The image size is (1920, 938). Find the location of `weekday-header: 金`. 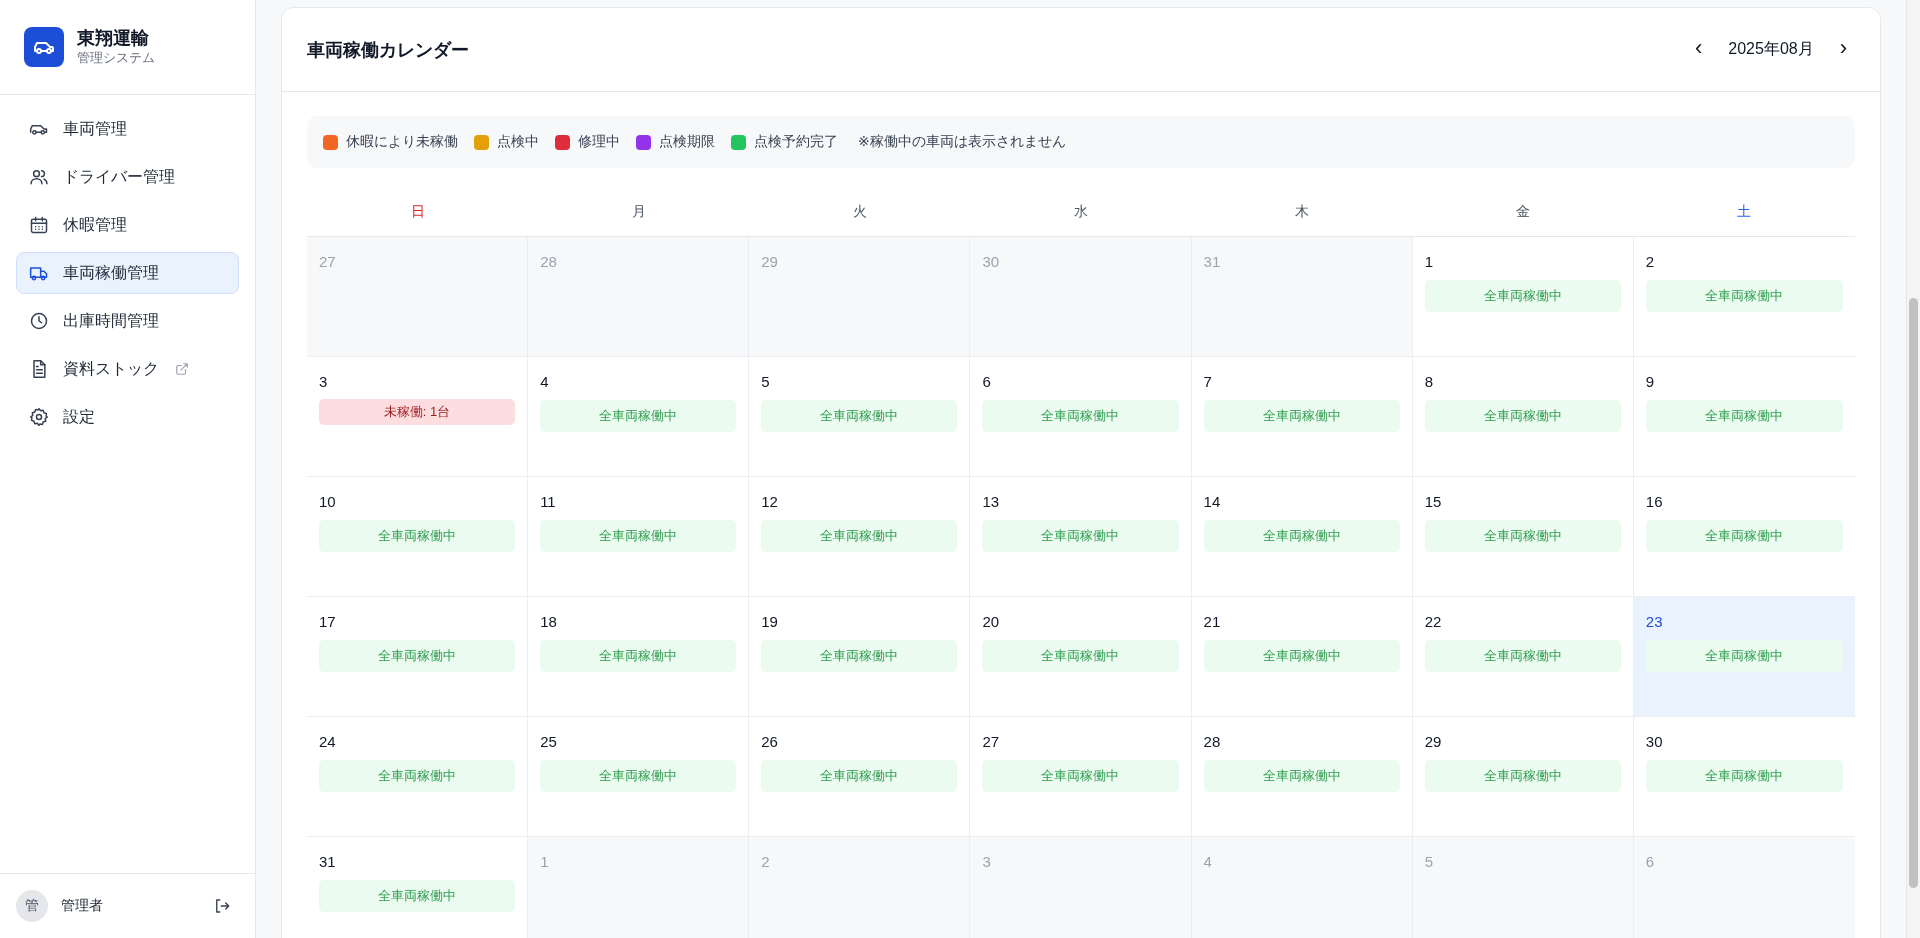

weekday-header: 金 is located at coordinates (1523, 212).